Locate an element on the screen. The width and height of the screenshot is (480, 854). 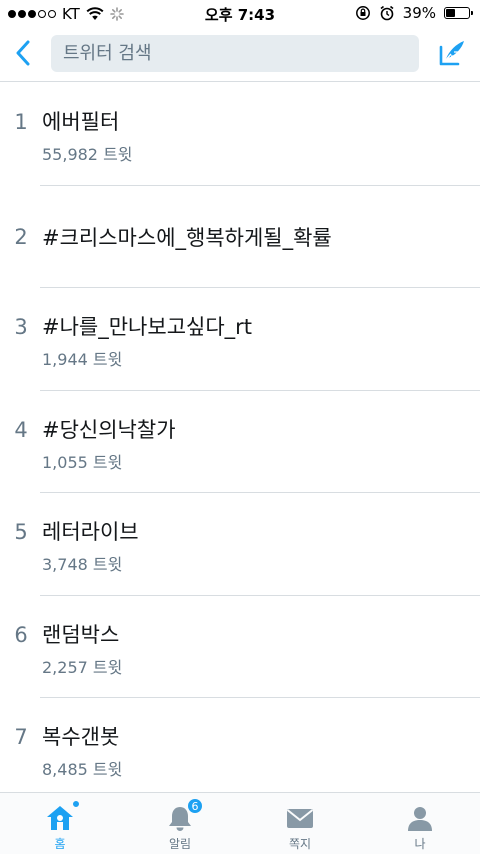
trend-rank: 5 is located at coordinates (21, 532).